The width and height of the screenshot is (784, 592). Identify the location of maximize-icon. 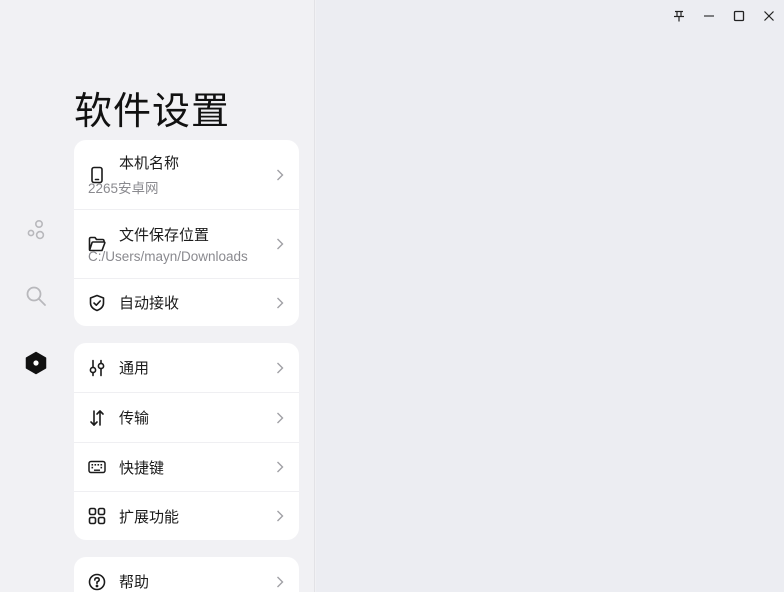
(739, 16).